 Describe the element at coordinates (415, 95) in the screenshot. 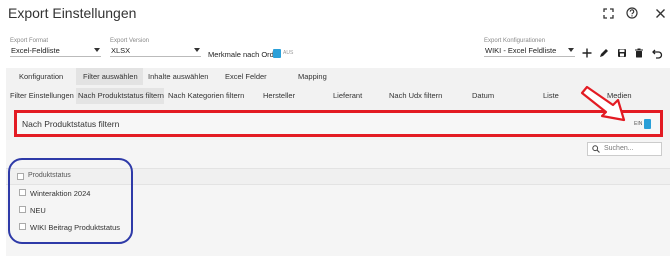

I see `tab-nach-udx: Nach Udx filtern` at that location.